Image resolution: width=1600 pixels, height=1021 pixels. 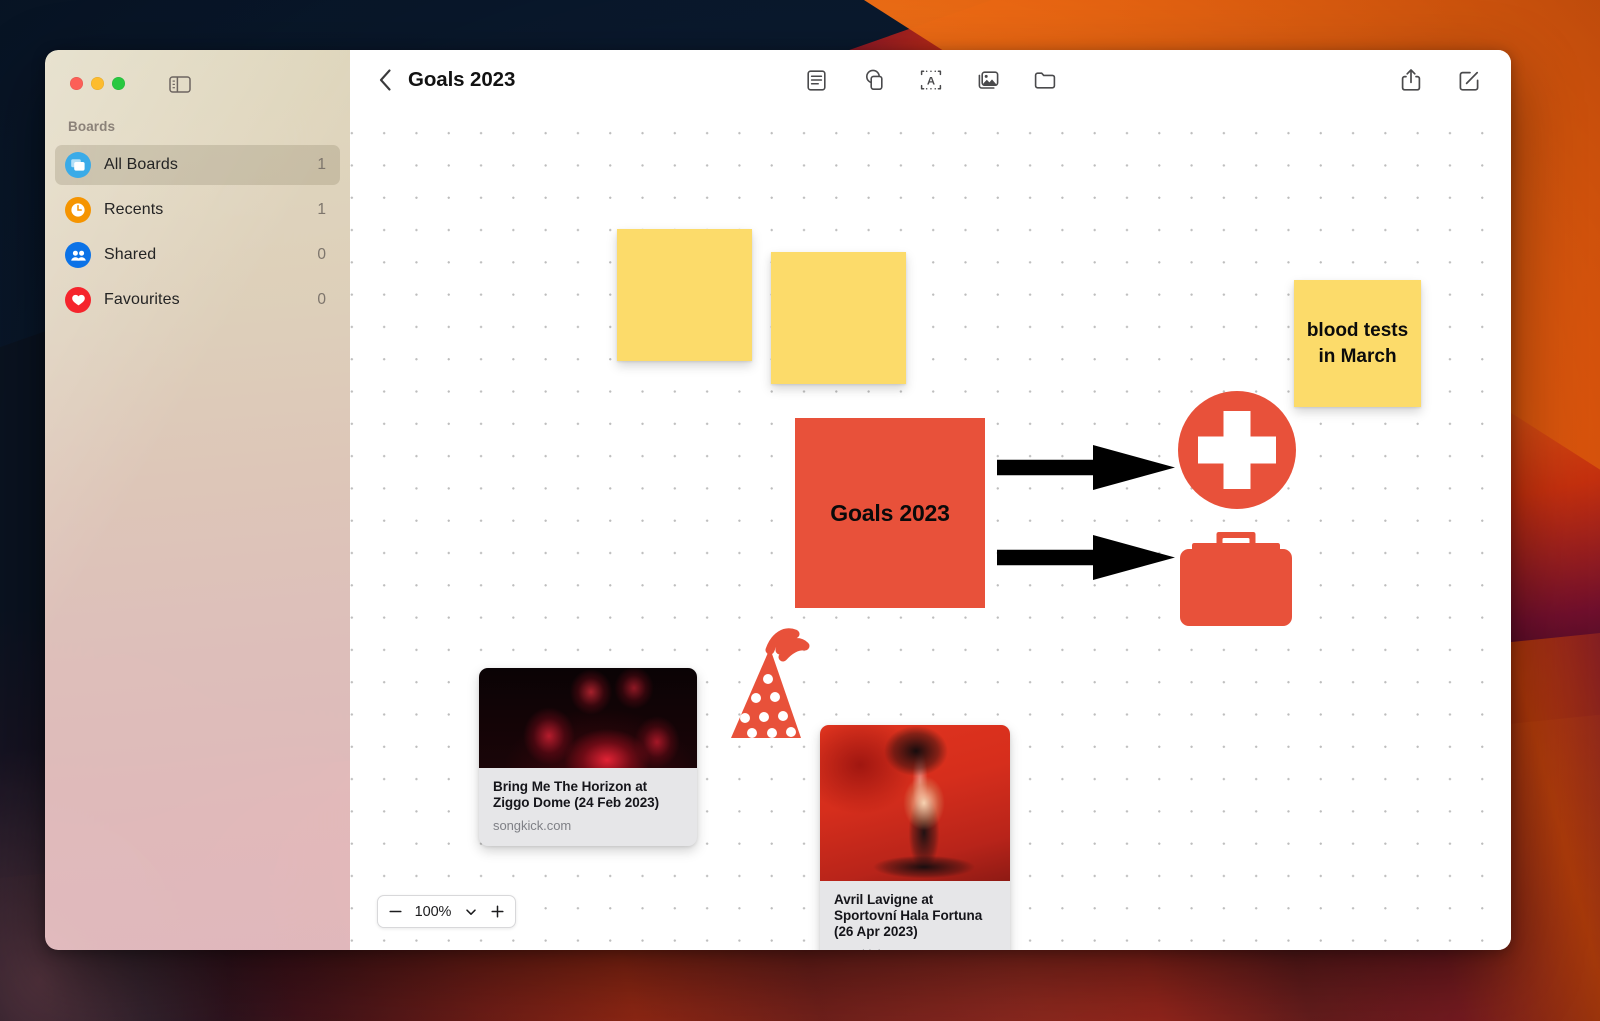 I want to click on heart-icon, so click(x=78, y=300).